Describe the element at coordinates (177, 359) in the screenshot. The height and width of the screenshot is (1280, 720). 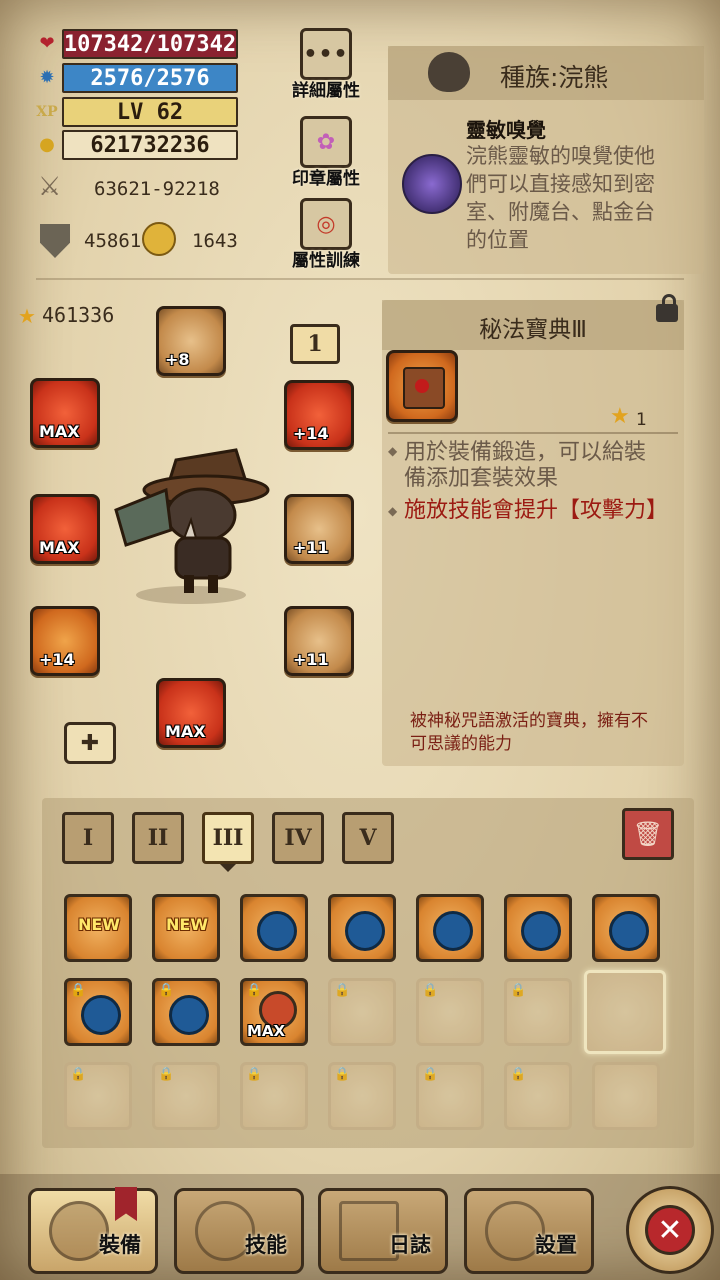
I see `head-level: +8` at that location.